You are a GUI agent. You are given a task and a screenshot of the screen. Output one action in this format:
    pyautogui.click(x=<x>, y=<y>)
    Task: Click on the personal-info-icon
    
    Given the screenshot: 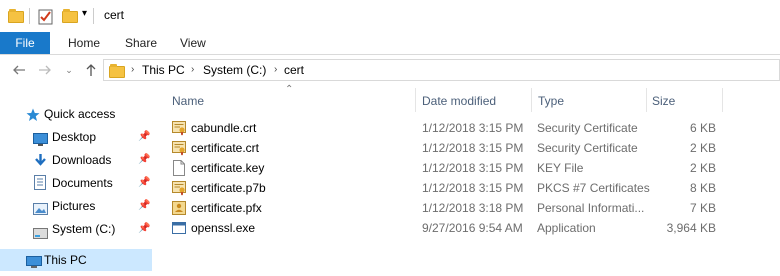 What is the action you would take?
    pyautogui.click(x=179, y=208)
    